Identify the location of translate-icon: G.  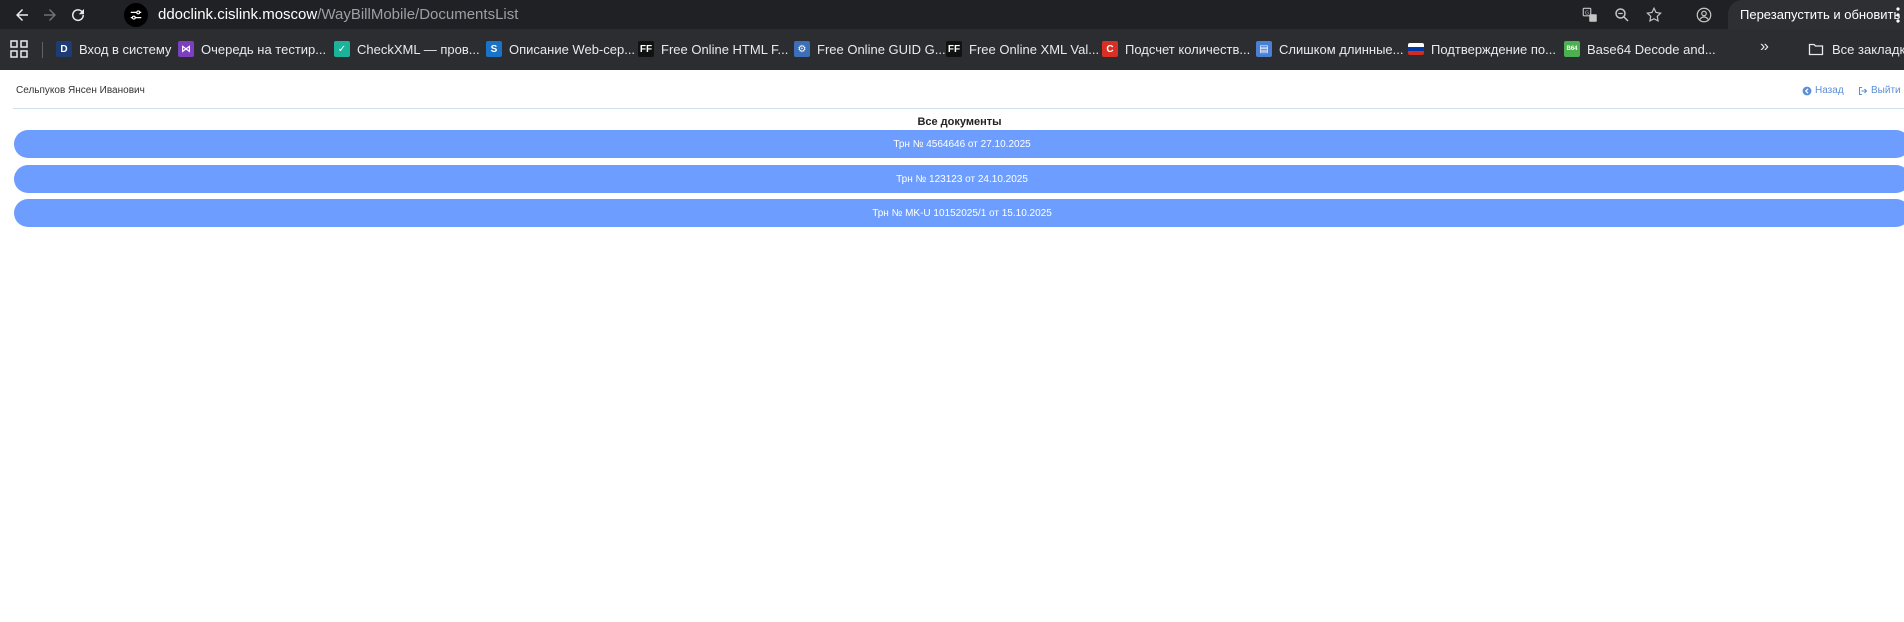
(1590, 14).